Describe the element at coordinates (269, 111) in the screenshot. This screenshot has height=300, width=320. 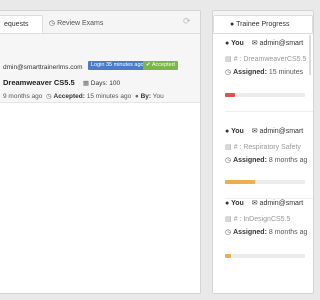
I see `divider` at that location.